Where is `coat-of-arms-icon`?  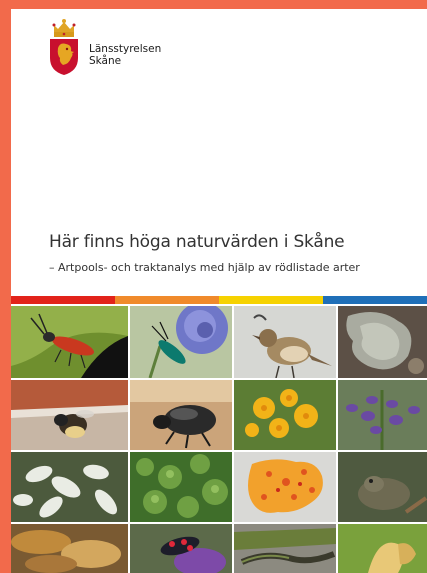 coat-of-arms-icon is located at coordinates (64, 47).